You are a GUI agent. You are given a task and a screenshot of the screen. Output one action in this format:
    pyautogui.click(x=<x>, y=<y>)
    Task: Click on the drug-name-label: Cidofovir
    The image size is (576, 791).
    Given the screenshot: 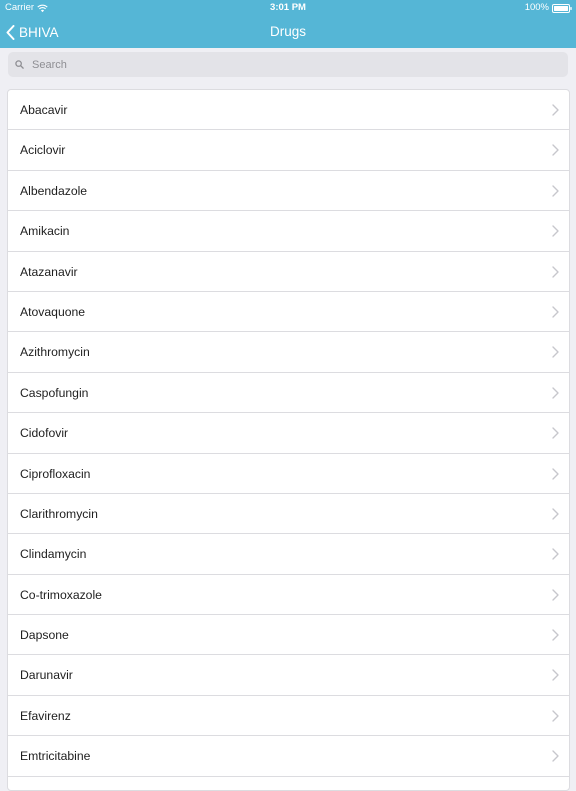 What is the action you would take?
    pyautogui.click(x=44, y=433)
    